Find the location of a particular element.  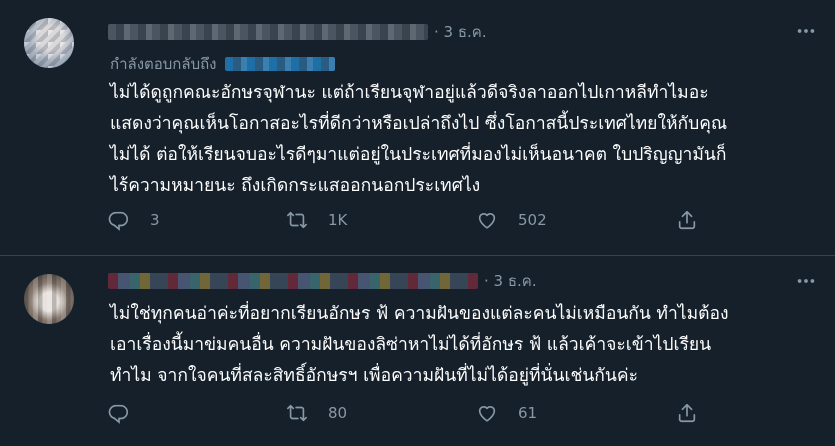

reply-button is located at coordinates (129, 413).